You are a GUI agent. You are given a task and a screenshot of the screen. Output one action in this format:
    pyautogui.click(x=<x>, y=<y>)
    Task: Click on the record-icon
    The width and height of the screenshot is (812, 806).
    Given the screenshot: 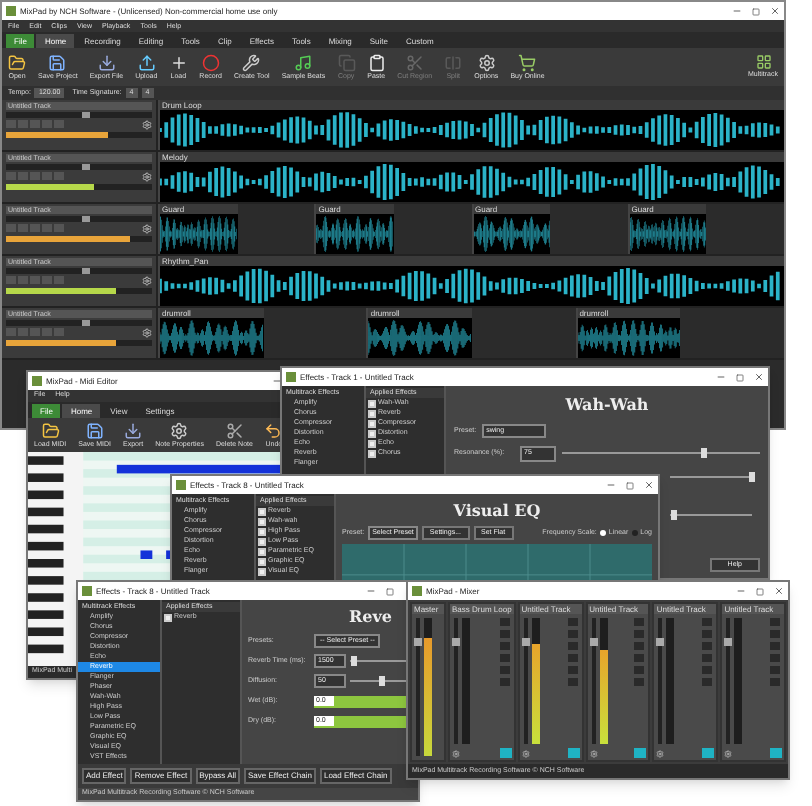 What is the action you would take?
    pyautogui.click(x=210, y=62)
    